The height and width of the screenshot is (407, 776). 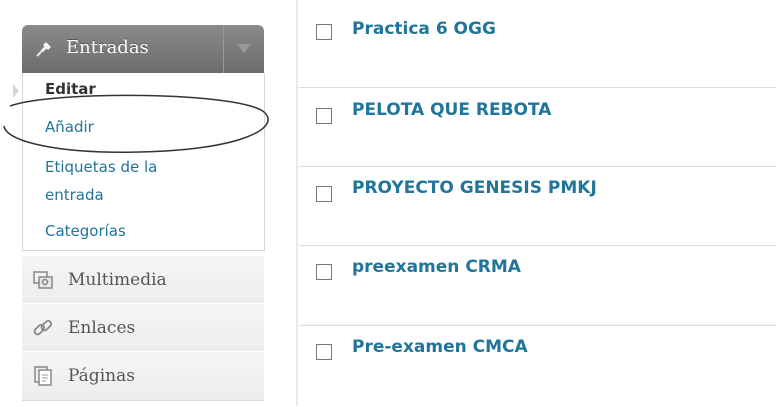 What do you see at coordinates (43, 280) in the screenshot?
I see `media-icon` at bounding box center [43, 280].